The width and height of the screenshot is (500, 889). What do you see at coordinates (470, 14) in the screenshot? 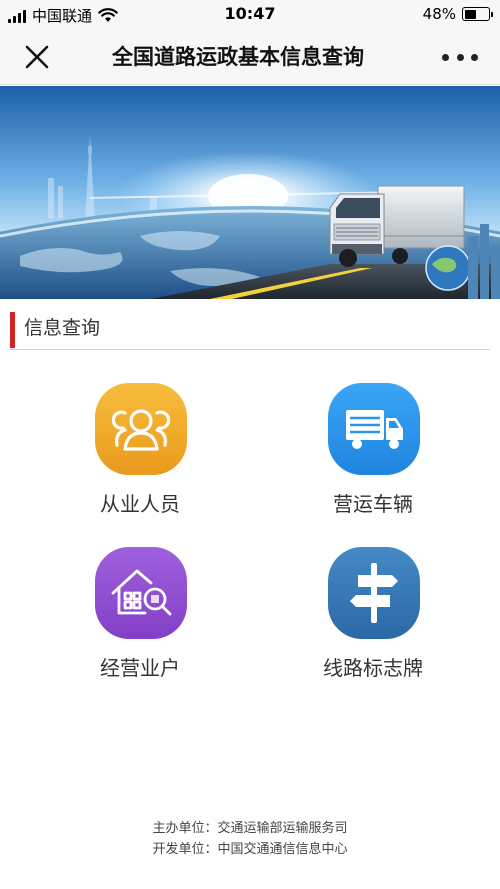
I see `battery-level` at bounding box center [470, 14].